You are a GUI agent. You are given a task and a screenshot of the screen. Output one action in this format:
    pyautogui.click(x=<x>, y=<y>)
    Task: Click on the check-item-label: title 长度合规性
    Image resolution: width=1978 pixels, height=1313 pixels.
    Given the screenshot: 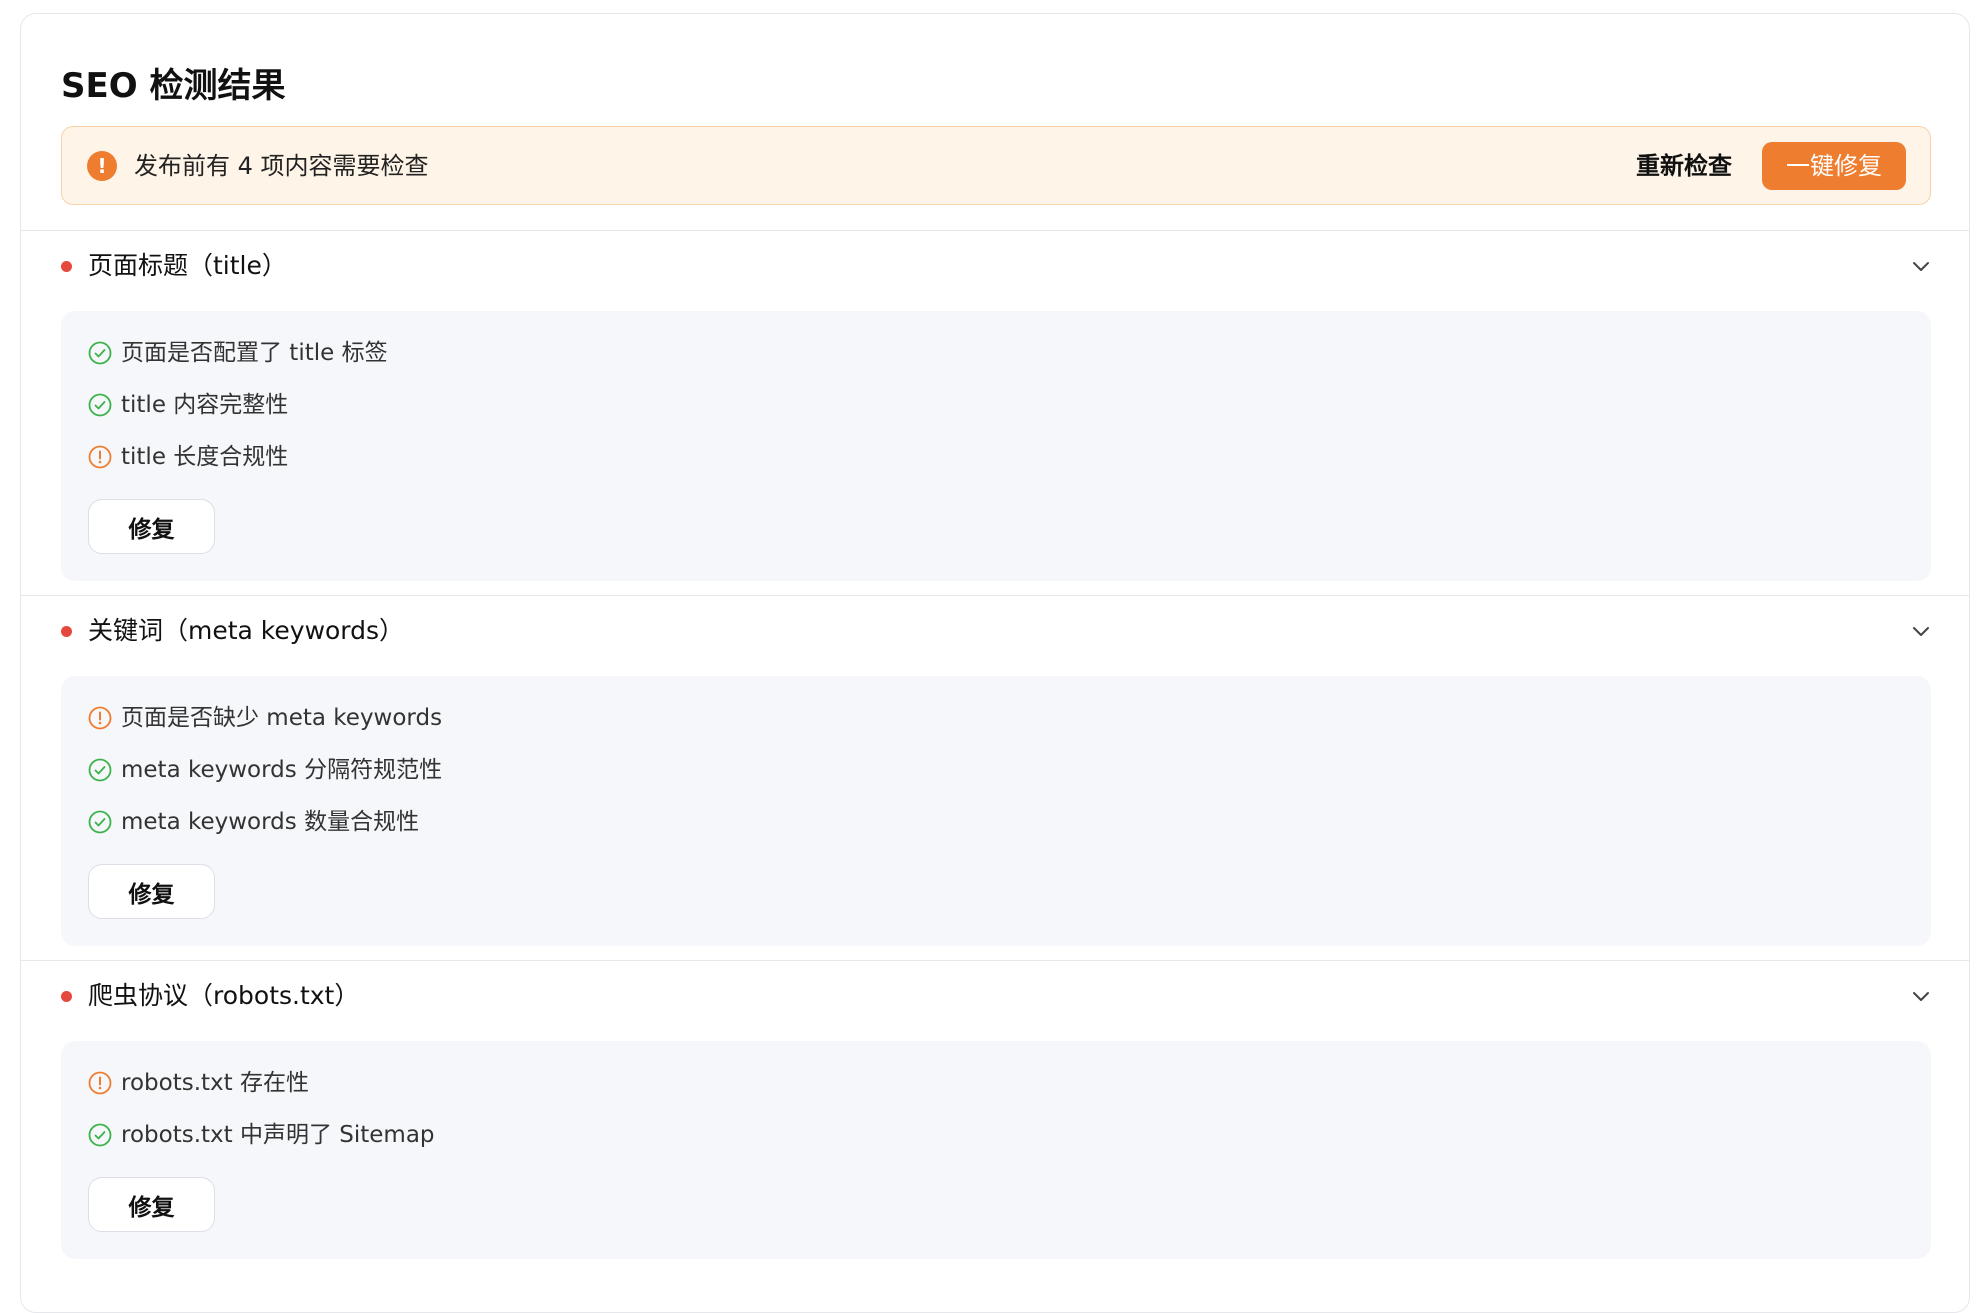 What is the action you would take?
    pyautogui.click(x=205, y=457)
    